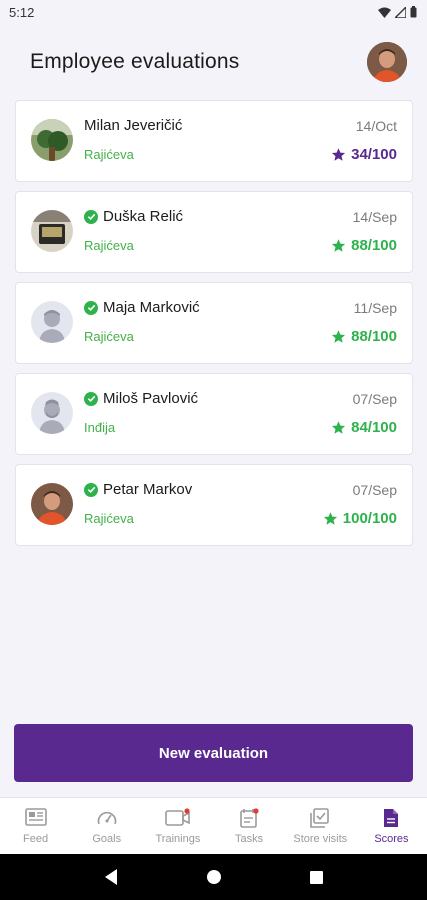  What do you see at coordinates (100, 427) in the screenshot?
I see `employee-location: Inđija` at bounding box center [100, 427].